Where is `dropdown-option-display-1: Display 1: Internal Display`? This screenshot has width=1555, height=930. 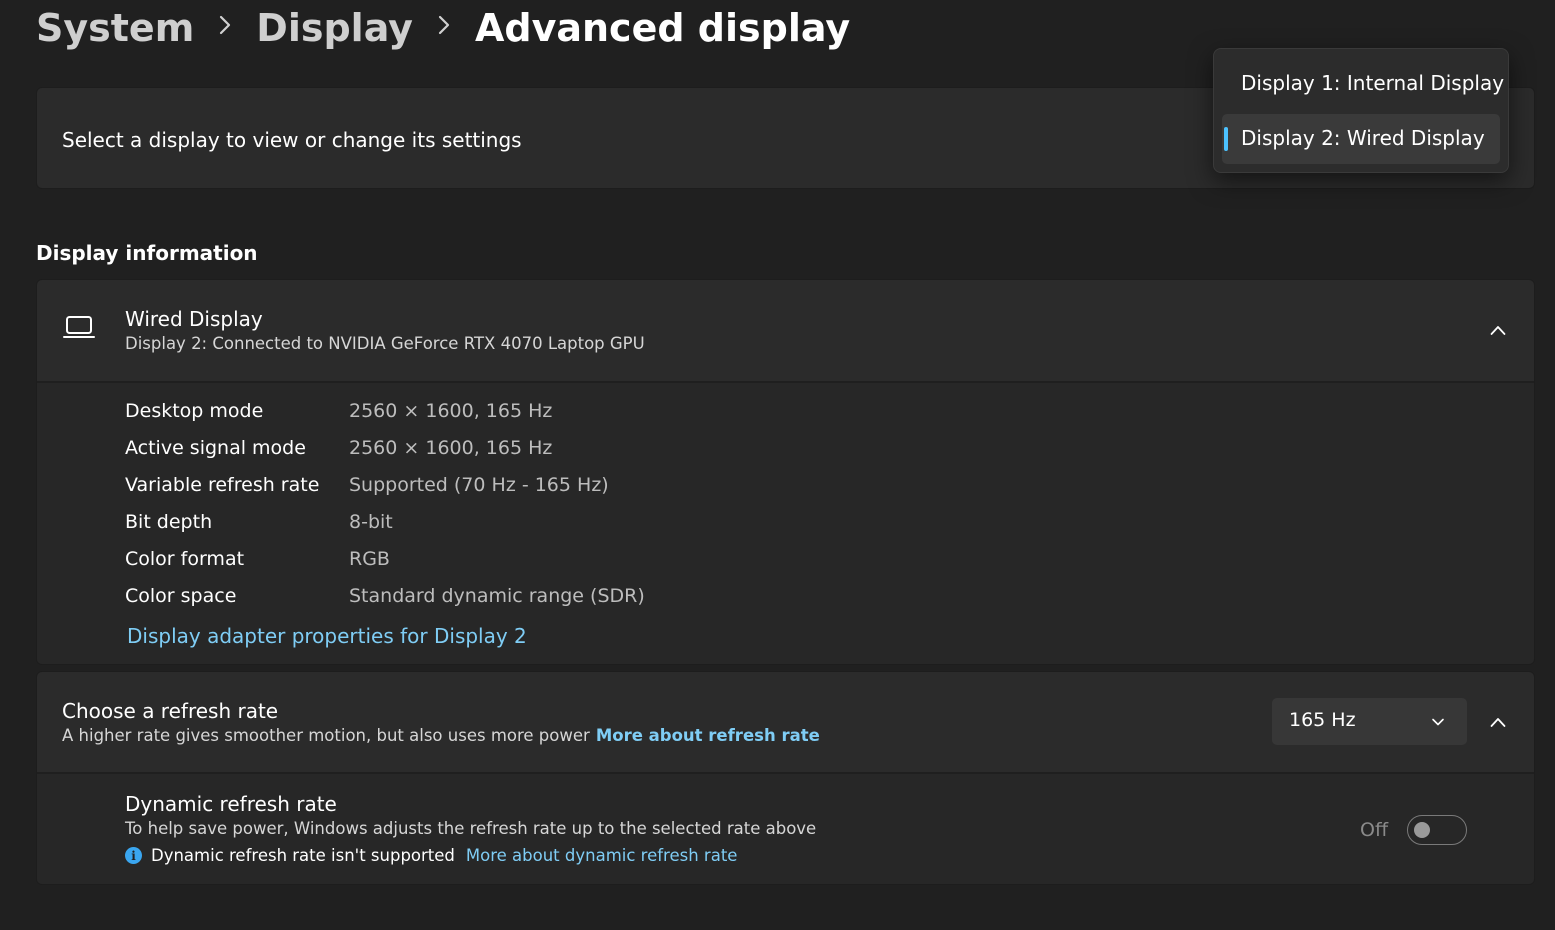
dropdown-option-display-1: Display 1: Internal Display is located at coordinates (1363, 84).